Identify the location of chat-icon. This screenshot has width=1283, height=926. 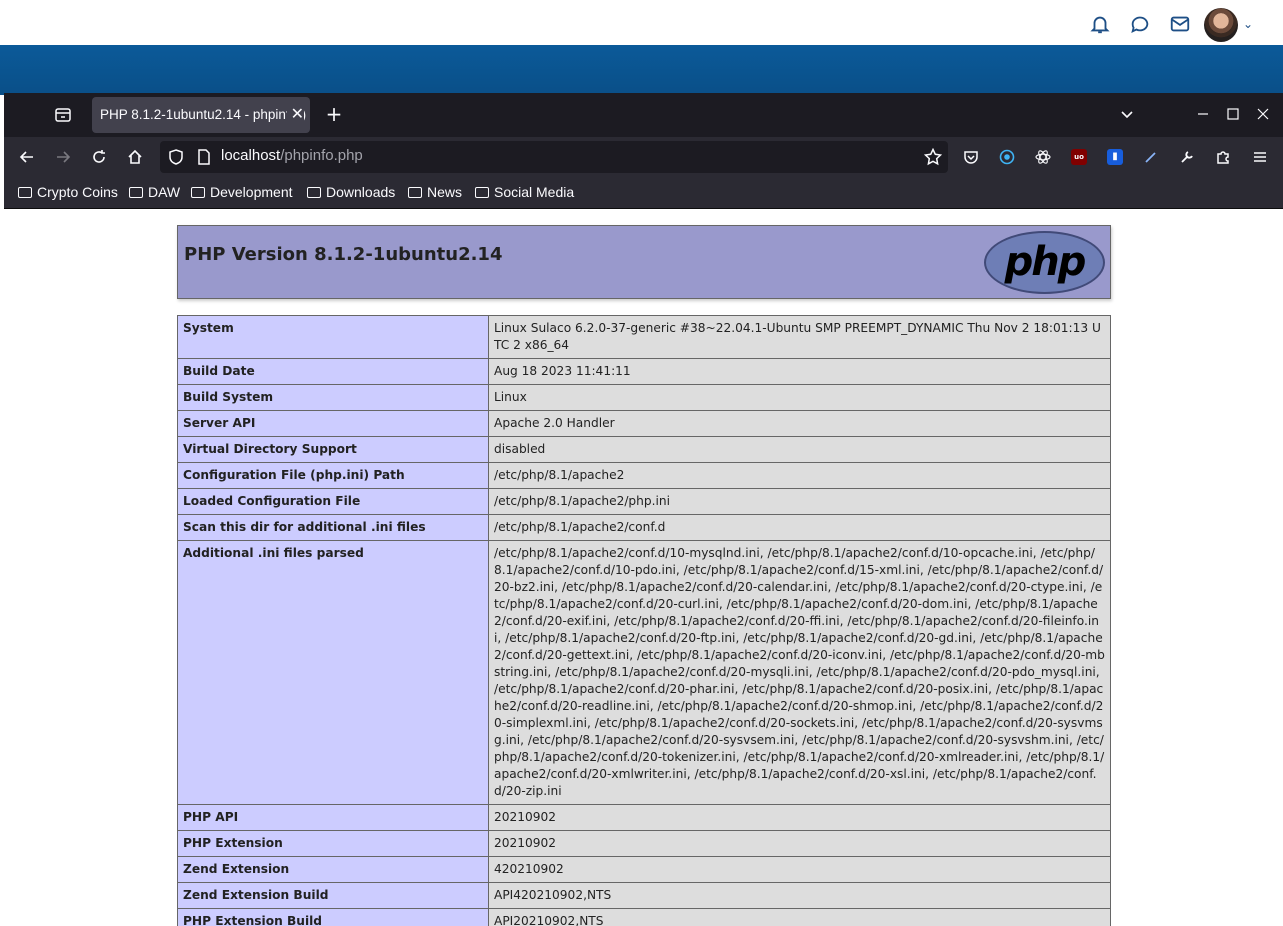
(1140, 24).